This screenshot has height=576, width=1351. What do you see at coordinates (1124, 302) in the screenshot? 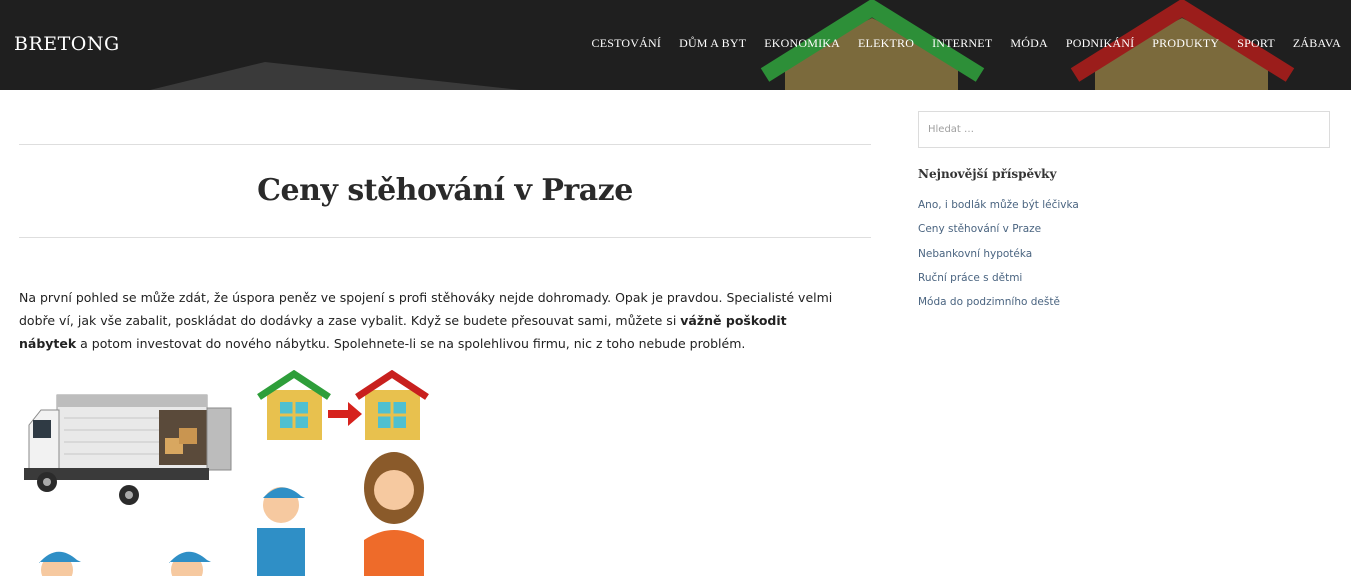
I see `list-item: Móda do podzimního deště` at bounding box center [1124, 302].